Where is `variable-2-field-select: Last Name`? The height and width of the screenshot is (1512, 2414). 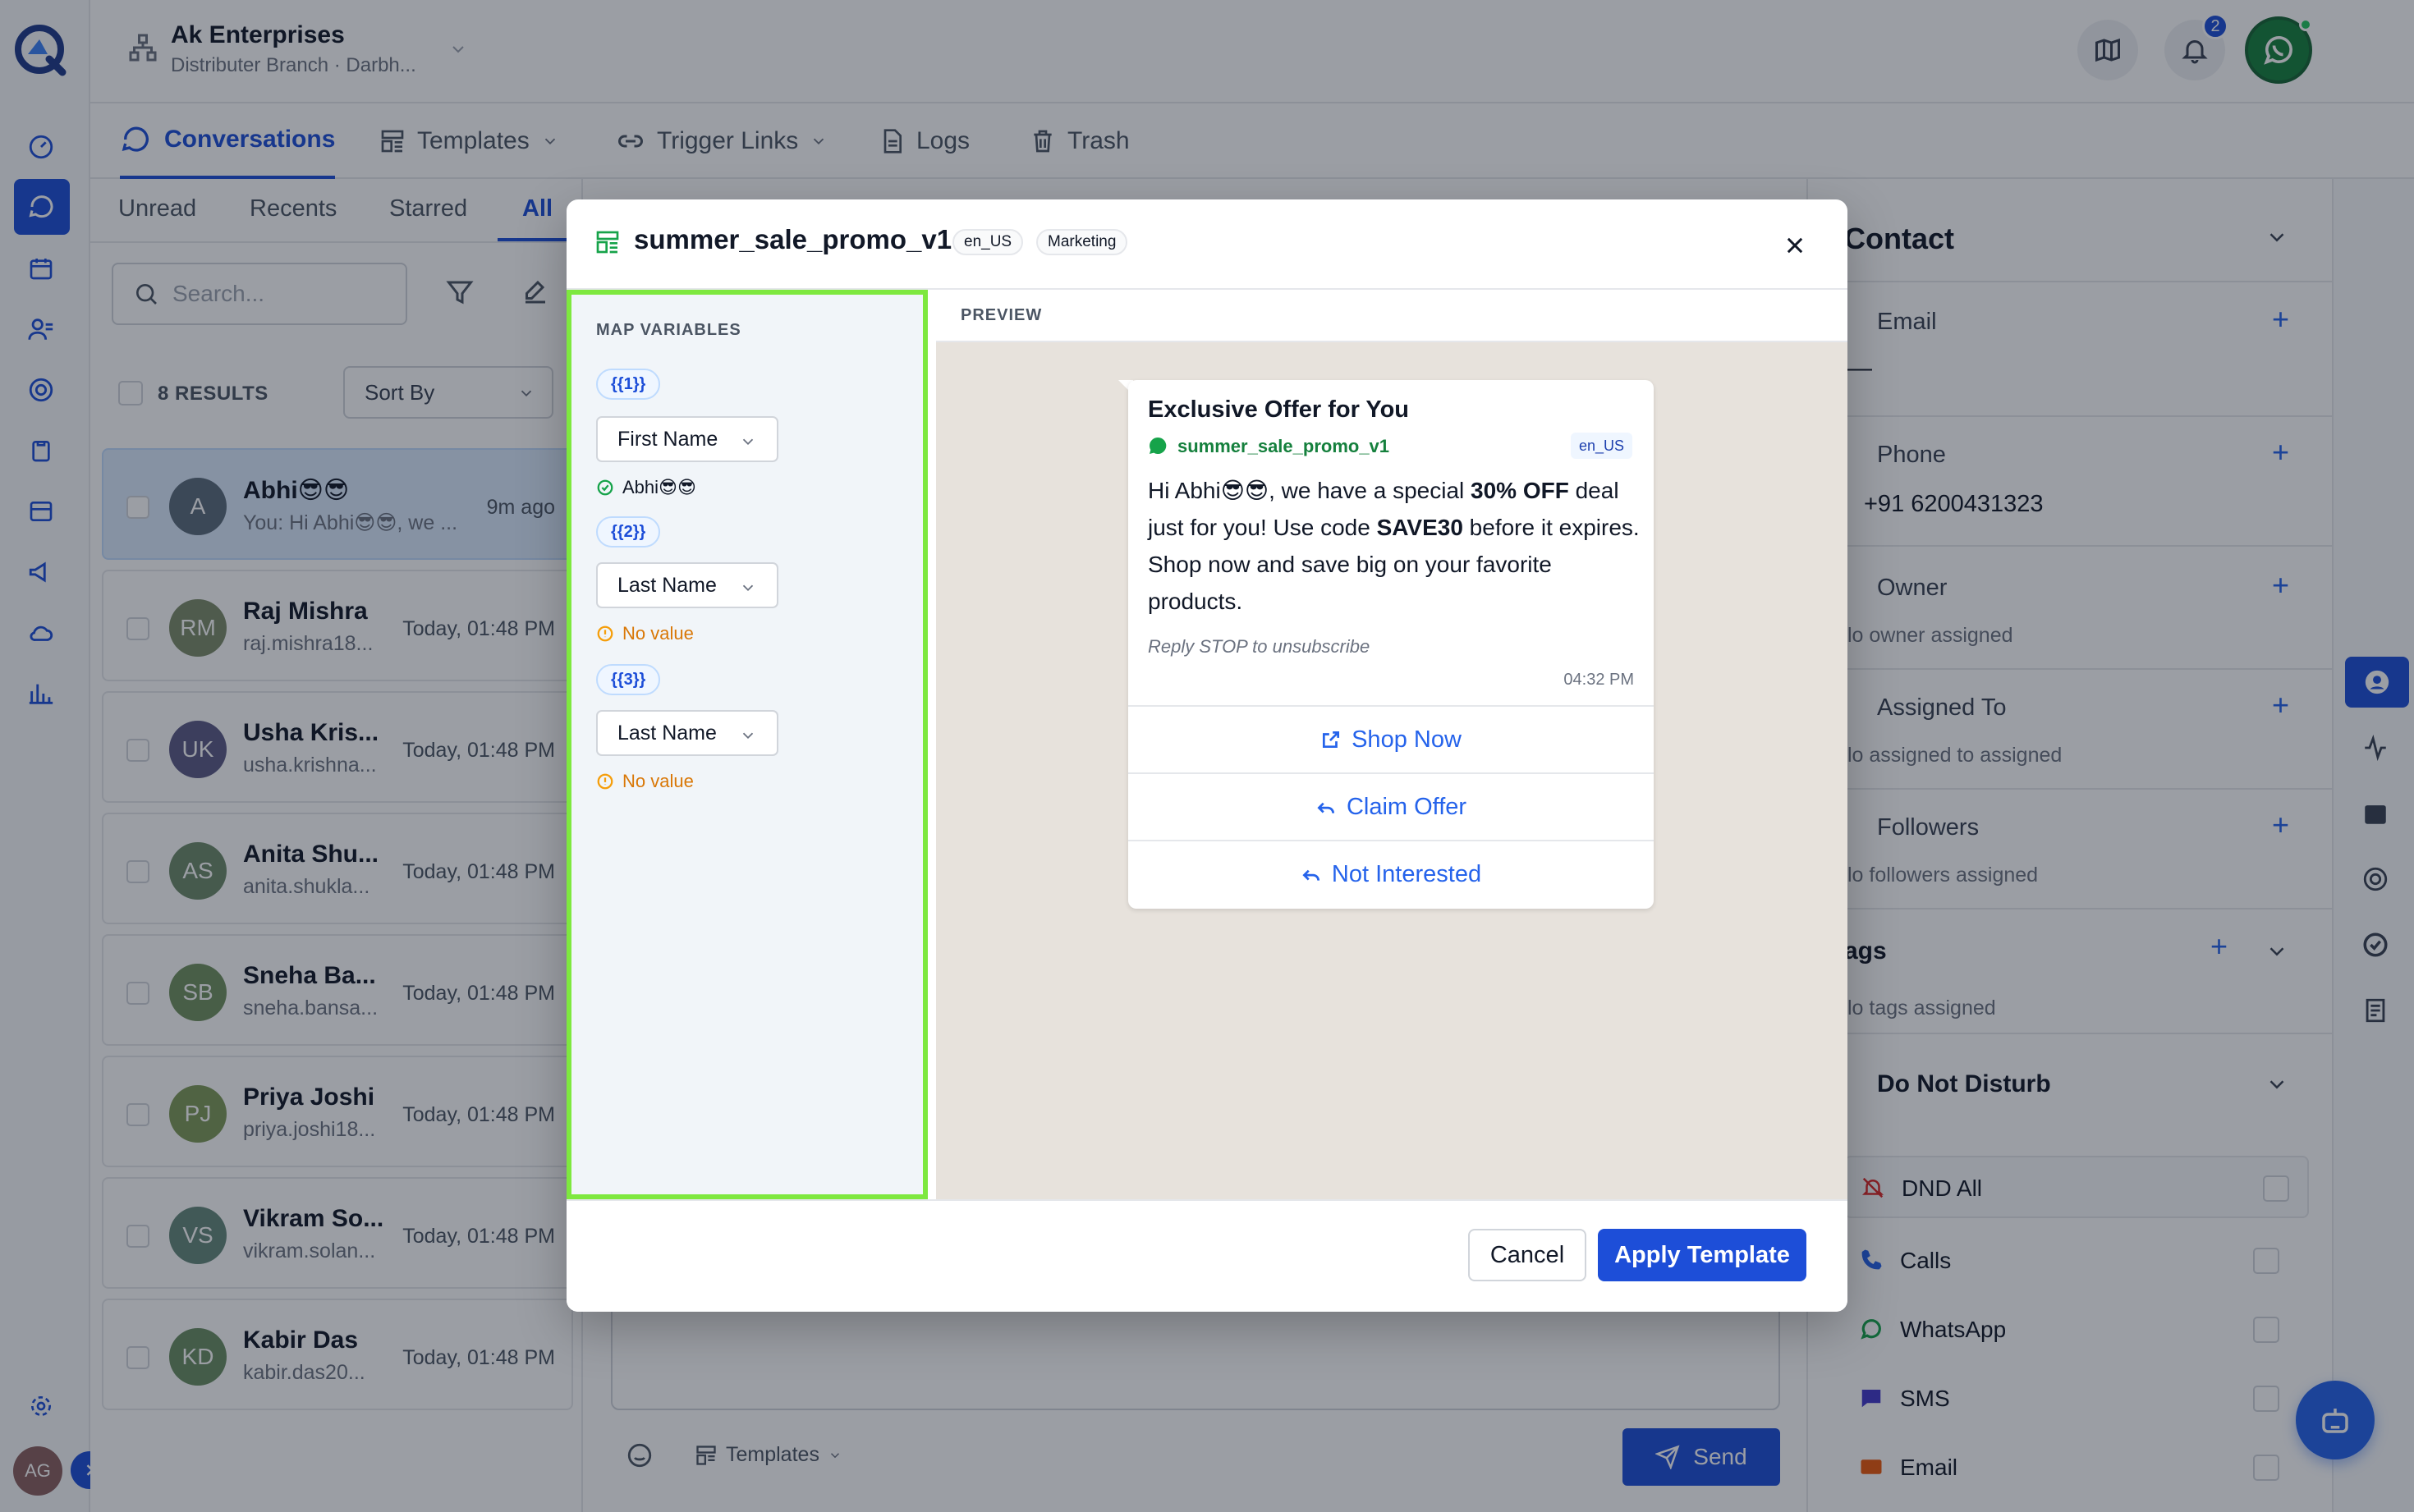
variable-2-field-select: Last Name is located at coordinates (687, 585).